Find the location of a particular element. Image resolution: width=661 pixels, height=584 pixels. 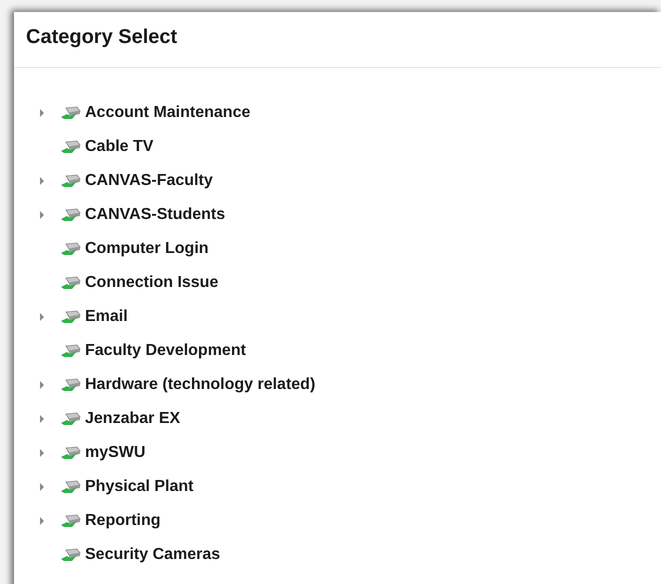

category-item: Jenzabar EX is located at coordinates (132, 419).